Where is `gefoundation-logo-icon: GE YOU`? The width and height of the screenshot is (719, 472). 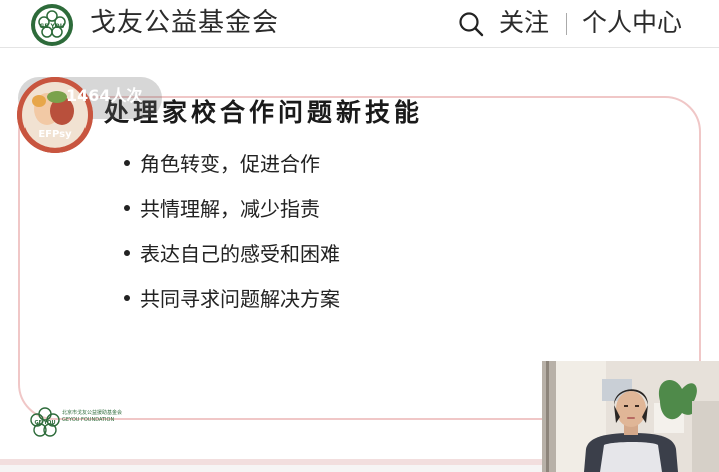
gefoundation-logo-icon: GE YOU is located at coordinates (52, 25).